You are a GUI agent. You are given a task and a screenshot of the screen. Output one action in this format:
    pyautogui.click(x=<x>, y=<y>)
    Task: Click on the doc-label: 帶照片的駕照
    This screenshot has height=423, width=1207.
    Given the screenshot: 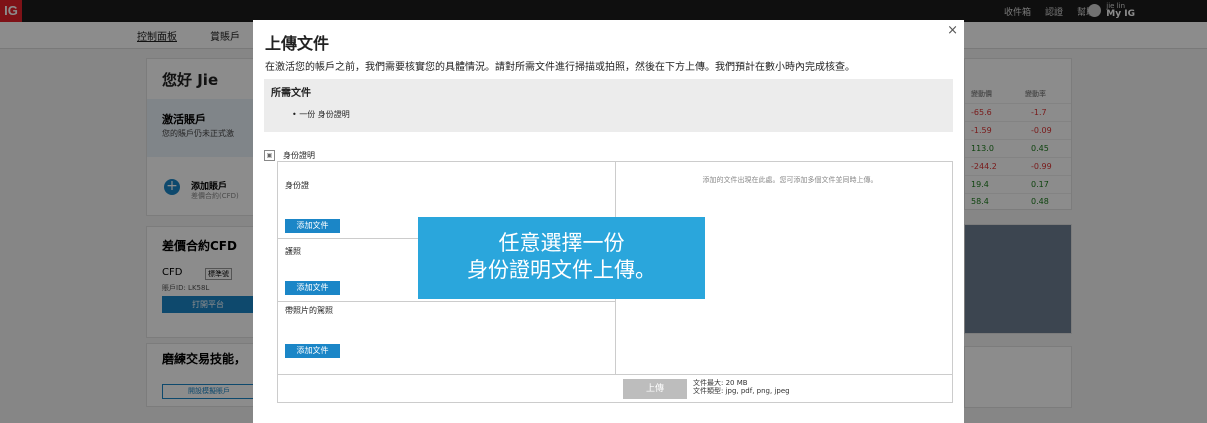 What is the action you would take?
    pyautogui.click(x=309, y=310)
    